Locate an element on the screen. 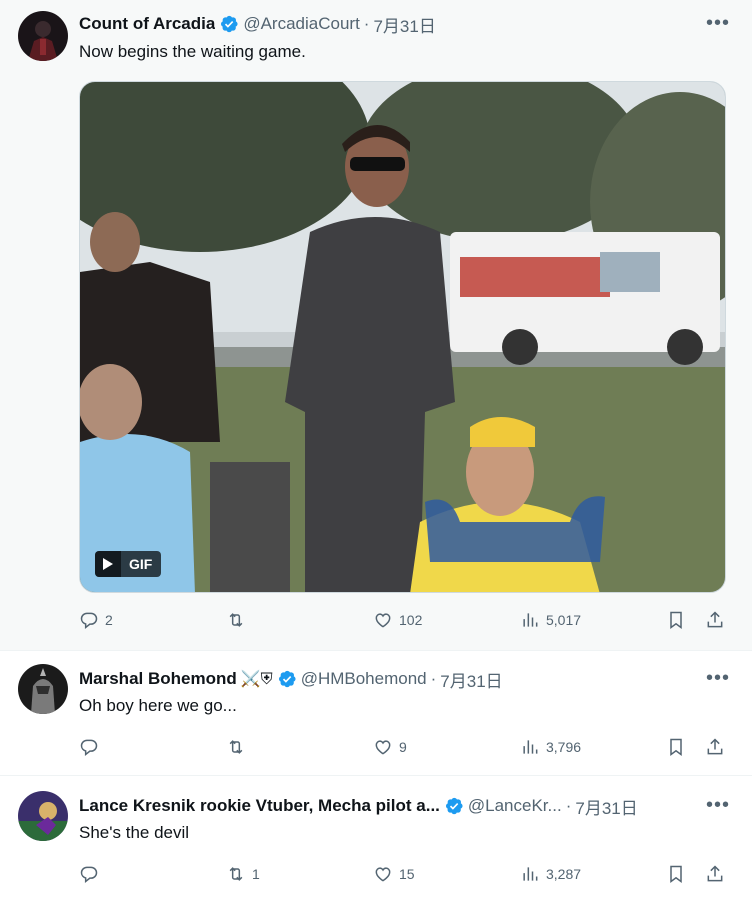 This screenshot has width=752, height=902. reply-button: 2 is located at coordinates (96, 620).